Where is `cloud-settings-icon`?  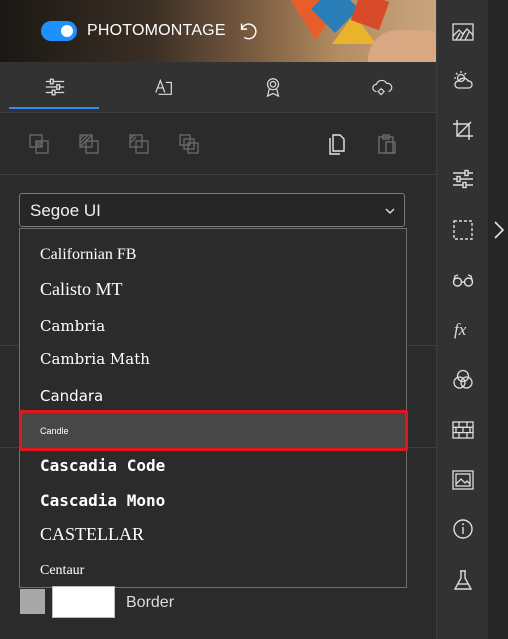 cloud-settings-icon is located at coordinates (381, 87).